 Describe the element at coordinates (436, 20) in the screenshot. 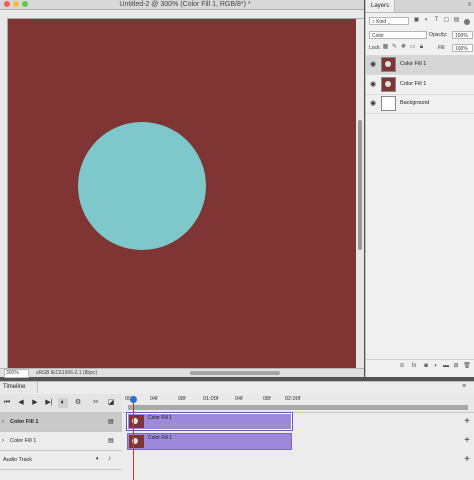

I see `filter-type-icon: T` at that location.